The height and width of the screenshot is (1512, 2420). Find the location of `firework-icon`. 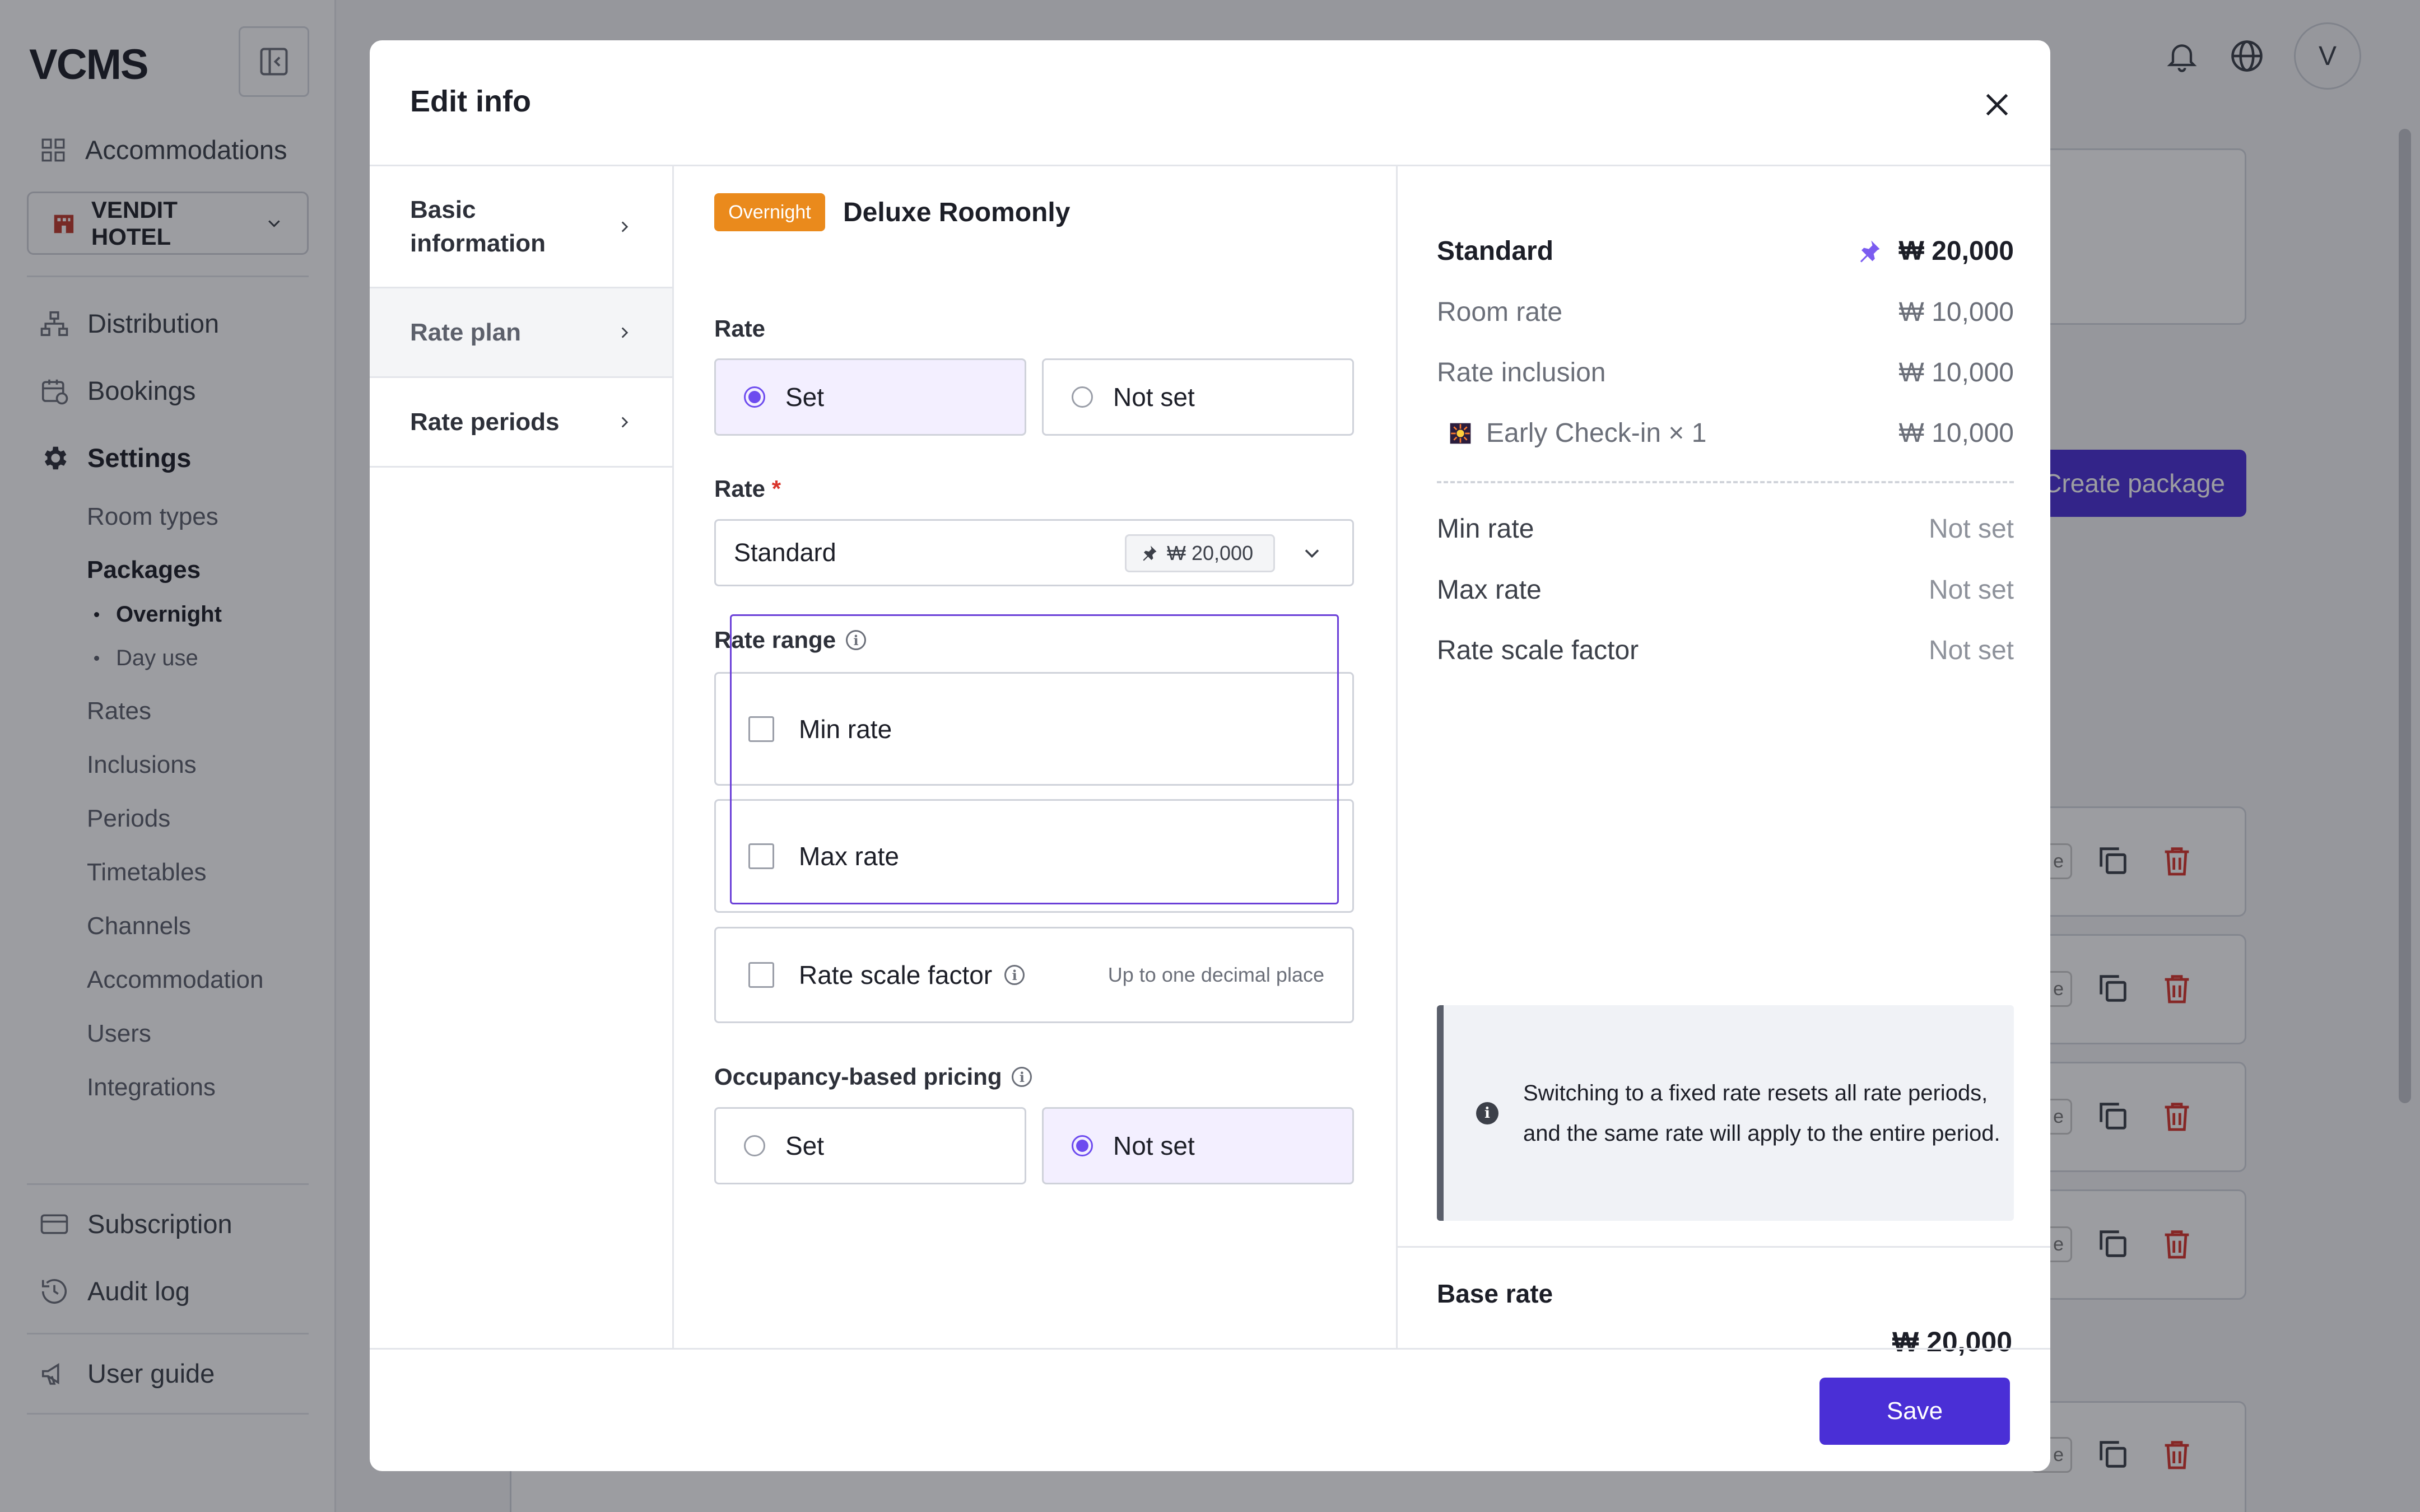

firework-icon is located at coordinates (1461, 434).